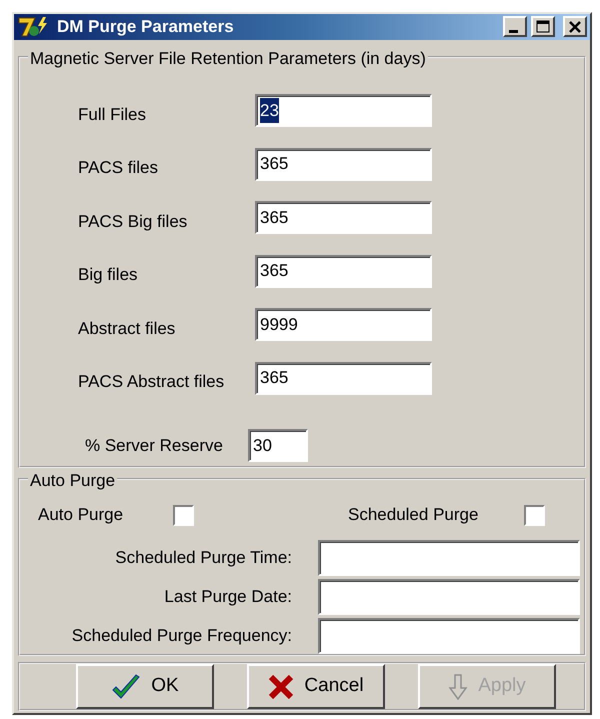 The width and height of the screenshot is (600, 719). I want to click on field-label: PACS Big files, so click(133, 221).